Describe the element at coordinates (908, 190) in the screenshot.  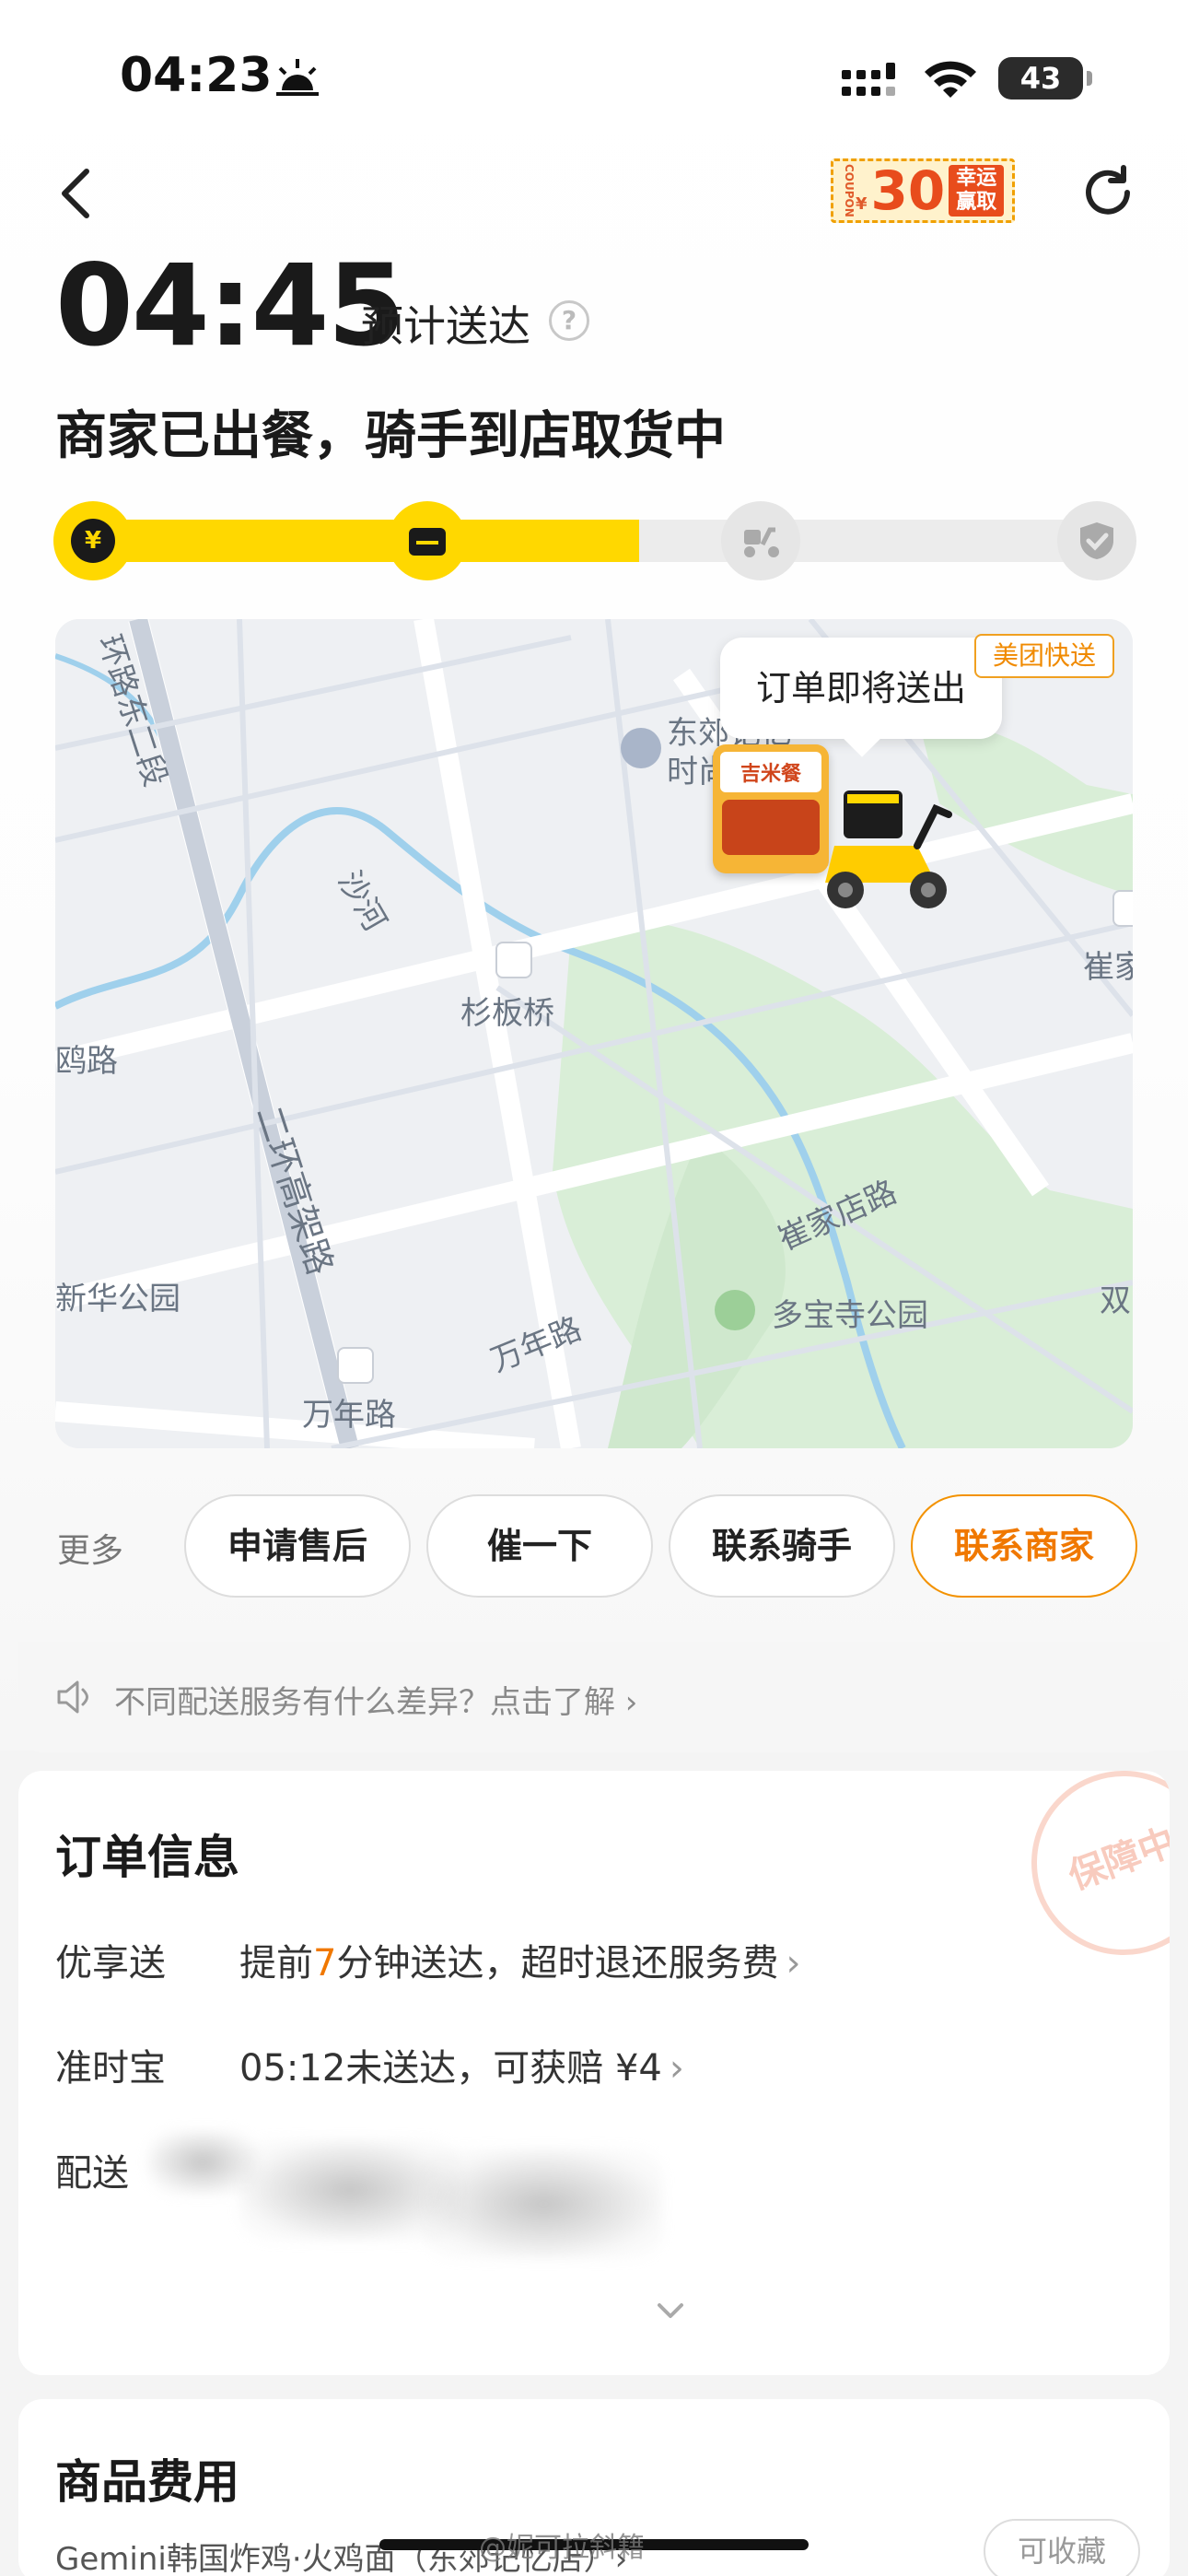
I see `coupon-amount: 30` at that location.